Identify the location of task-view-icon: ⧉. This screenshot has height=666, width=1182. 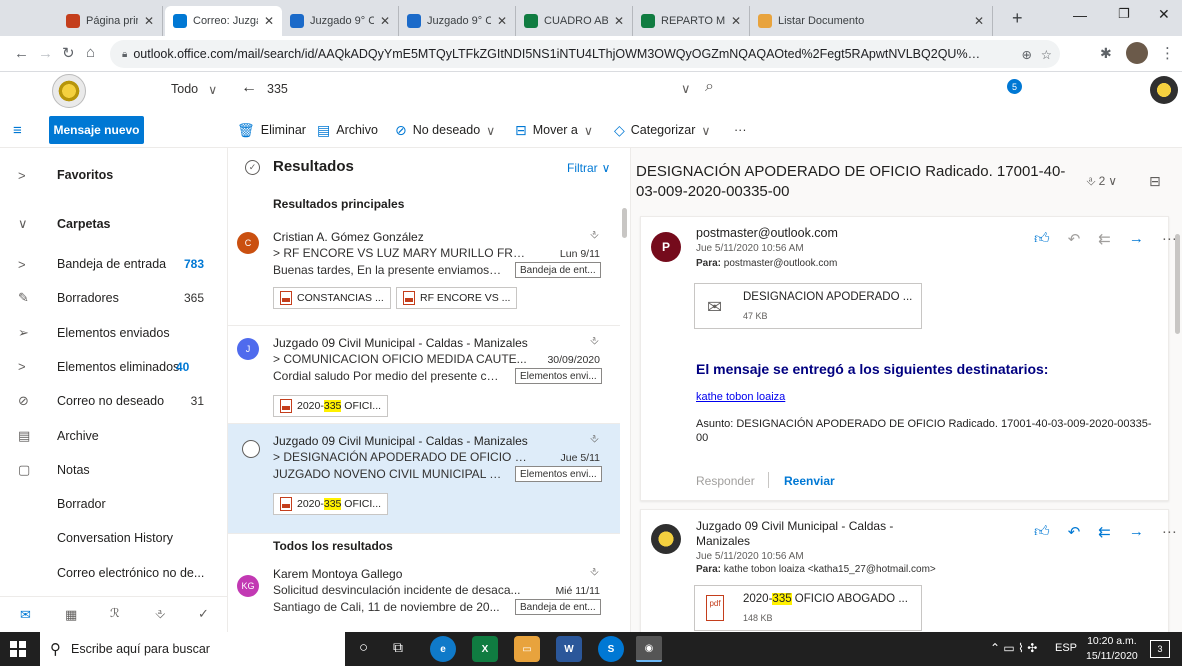
(398, 647).